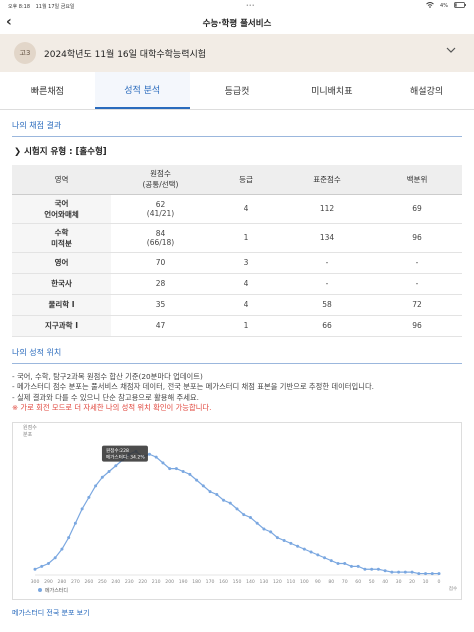 The width and height of the screenshot is (474, 632). Describe the element at coordinates (61, 214) in the screenshot. I see `subject-elective: 언어와매체` at that location.